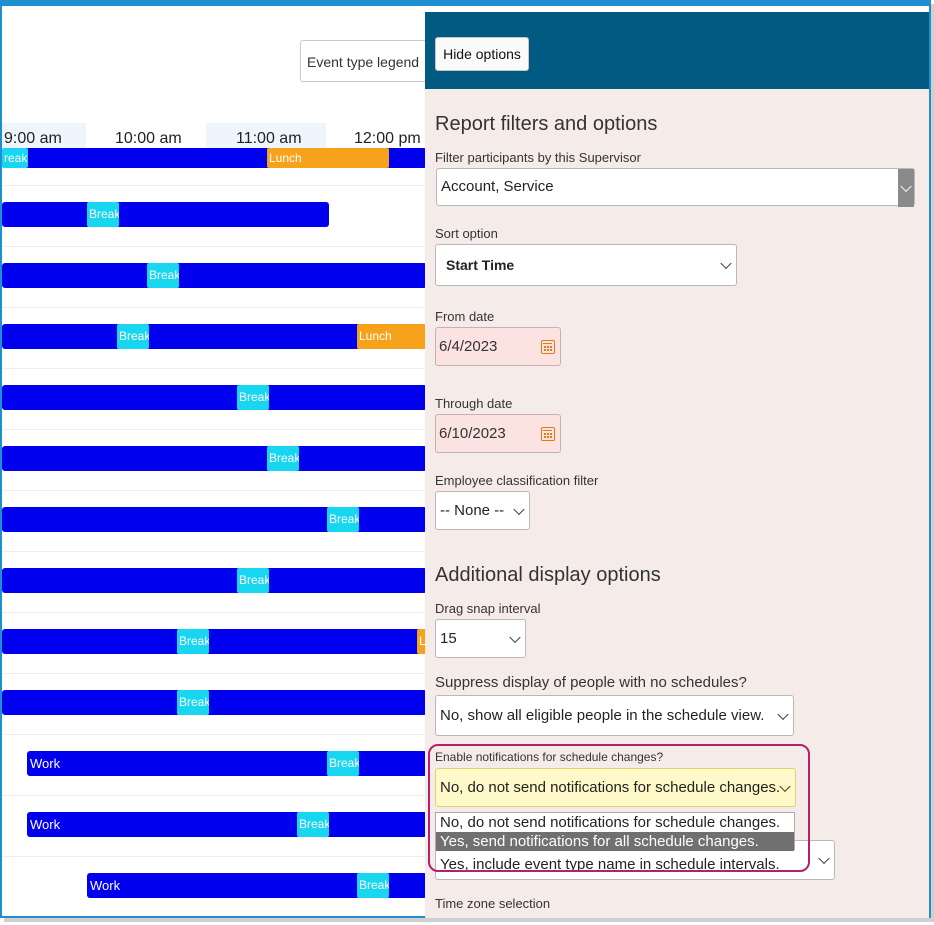 The image size is (934, 925). What do you see at coordinates (482, 54) in the screenshot?
I see `hide-options-button: Hide options` at bounding box center [482, 54].